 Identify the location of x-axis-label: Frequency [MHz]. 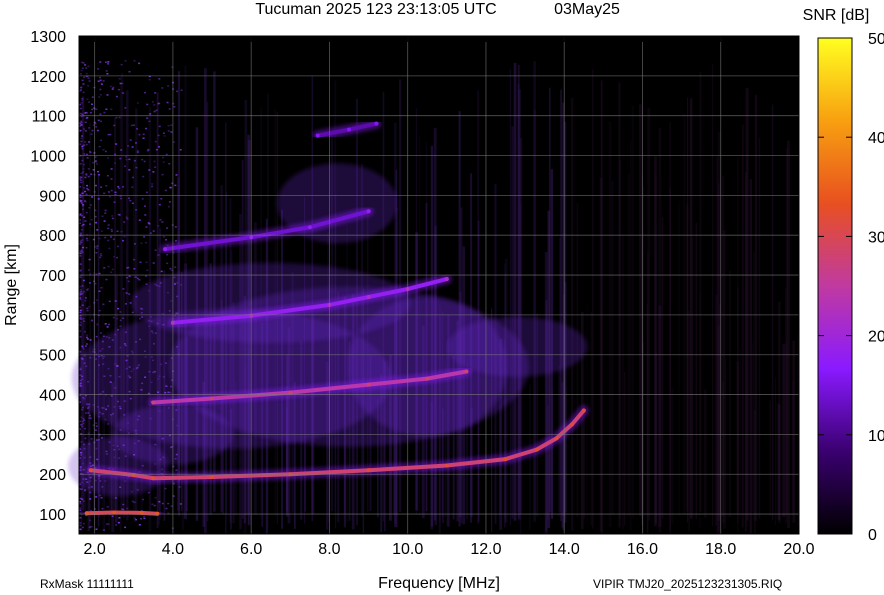
(439, 583).